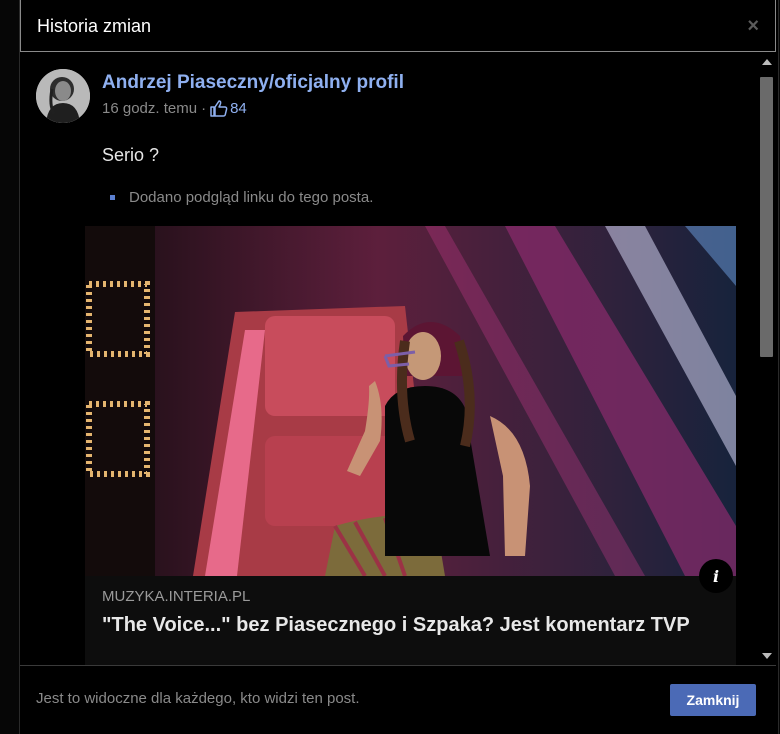  Describe the element at coordinates (753, 26) in the screenshot. I see `close-icon: ×` at that location.